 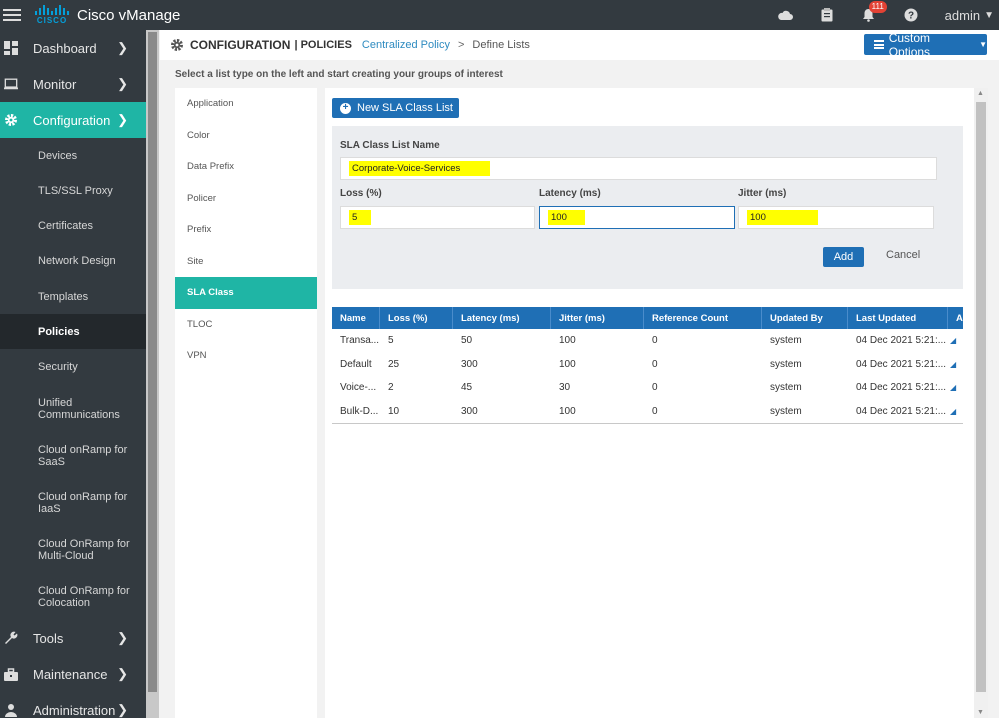 What do you see at coordinates (73, 705) in the screenshot?
I see `nav-administration: Administration ❯` at bounding box center [73, 705].